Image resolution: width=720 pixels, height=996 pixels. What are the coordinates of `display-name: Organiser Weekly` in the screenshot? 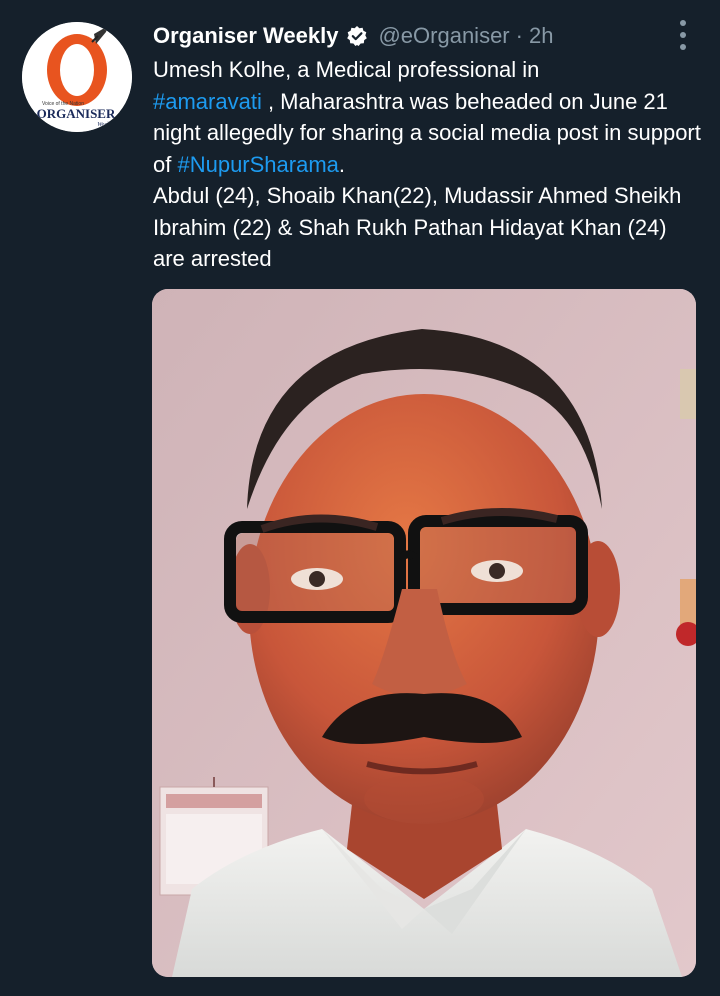 It's located at (245, 36).